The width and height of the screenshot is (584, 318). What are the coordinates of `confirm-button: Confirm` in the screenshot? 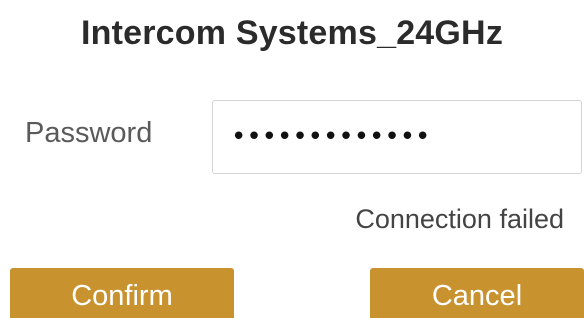 It's located at (122, 293).